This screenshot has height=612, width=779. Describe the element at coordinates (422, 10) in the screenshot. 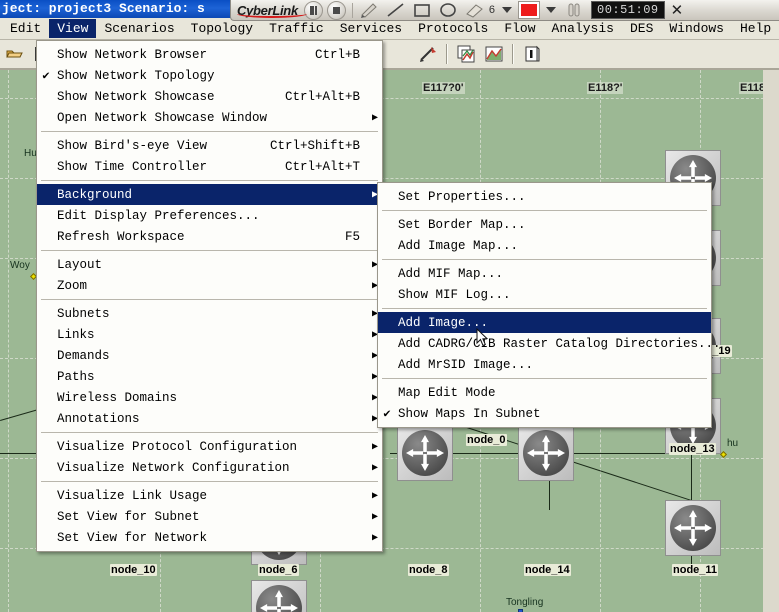

I see `rectangle-icon` at that location.